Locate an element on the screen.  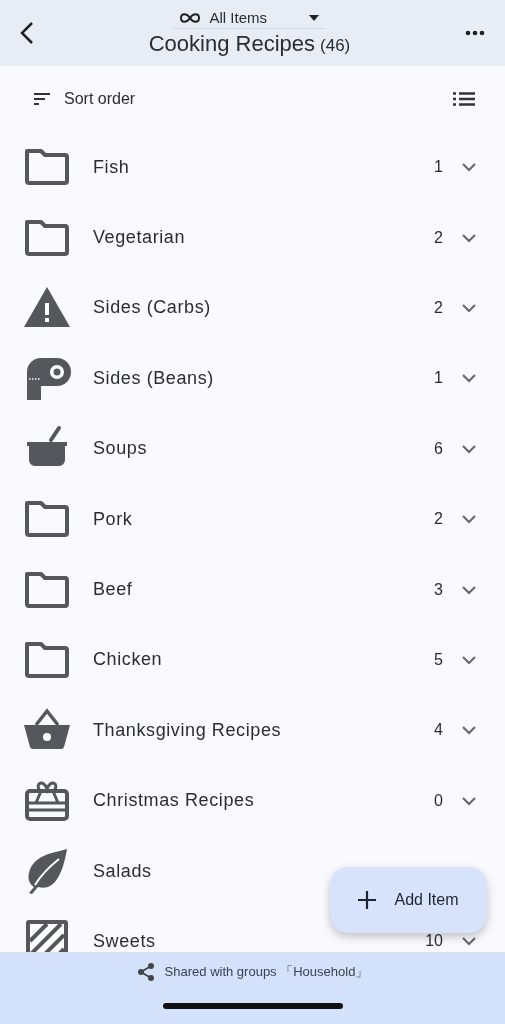
shared-groups-text: Shared with groups 「Household」 is located at coordinates (266, 972).